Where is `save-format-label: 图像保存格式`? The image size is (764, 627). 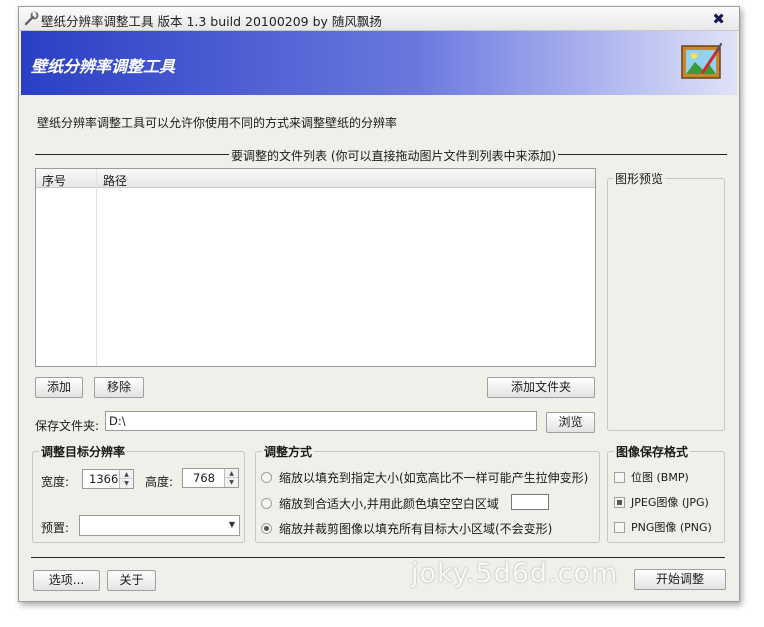 save-format-label: 图像保存格式 is located at coordinates (652, 451).